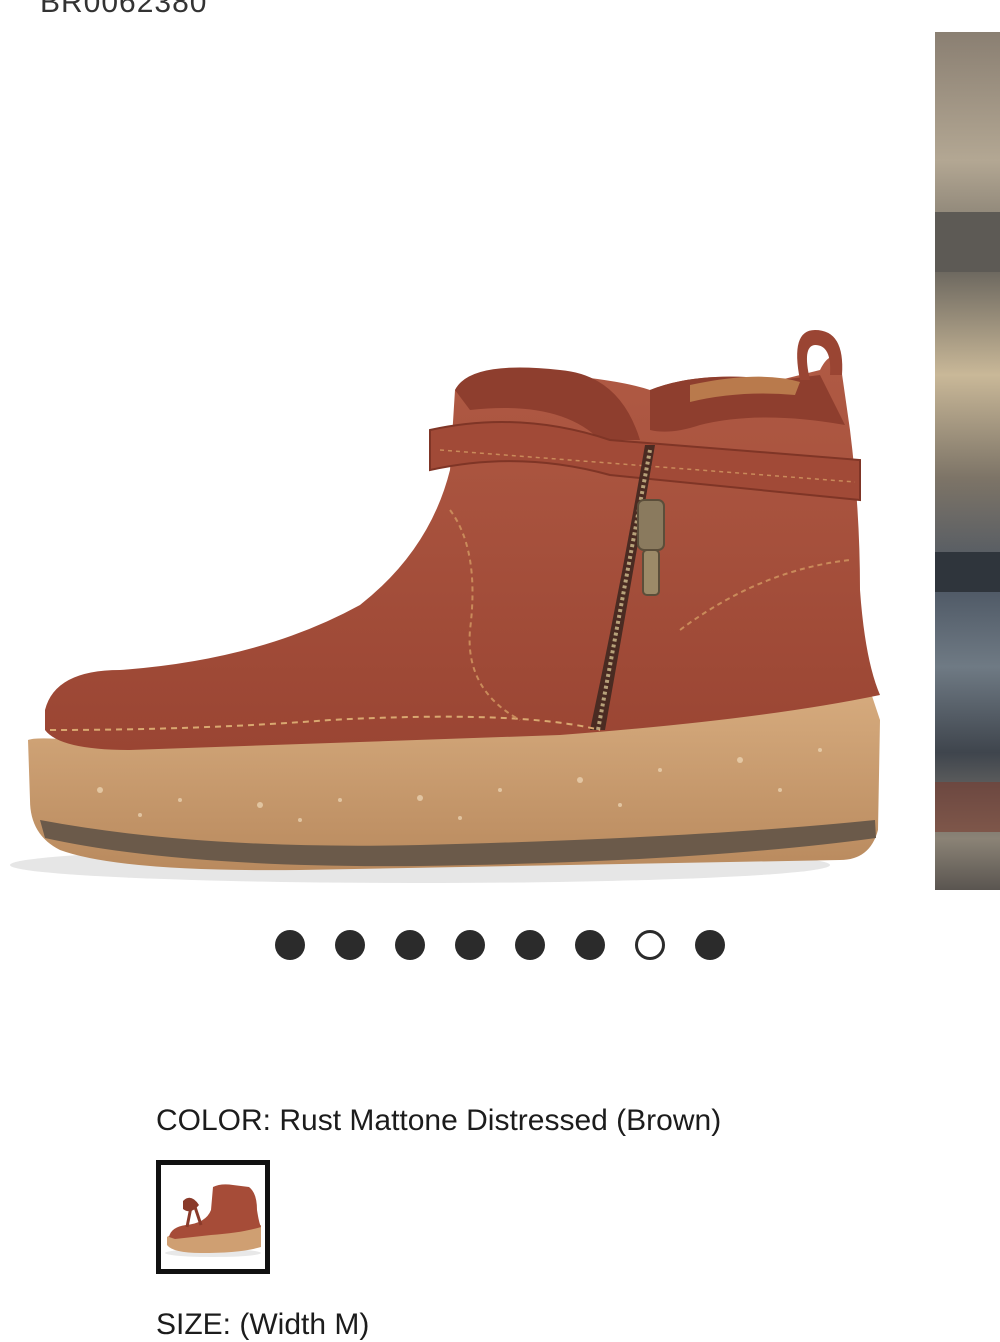 This screenshot has height=1342, width=1000. What do you see at coordinates (213, 1220) in the screenshot?
I see `boot-thumbnail-icon` at bounding box center [213, 1220].